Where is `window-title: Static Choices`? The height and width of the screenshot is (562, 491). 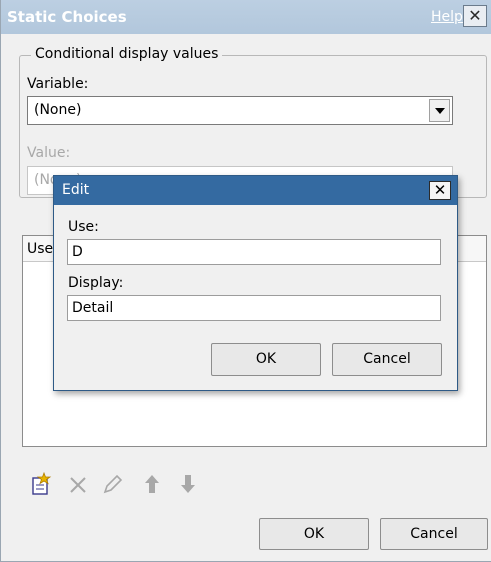
window-title: Static Choices is located at coordinates (67, 17).